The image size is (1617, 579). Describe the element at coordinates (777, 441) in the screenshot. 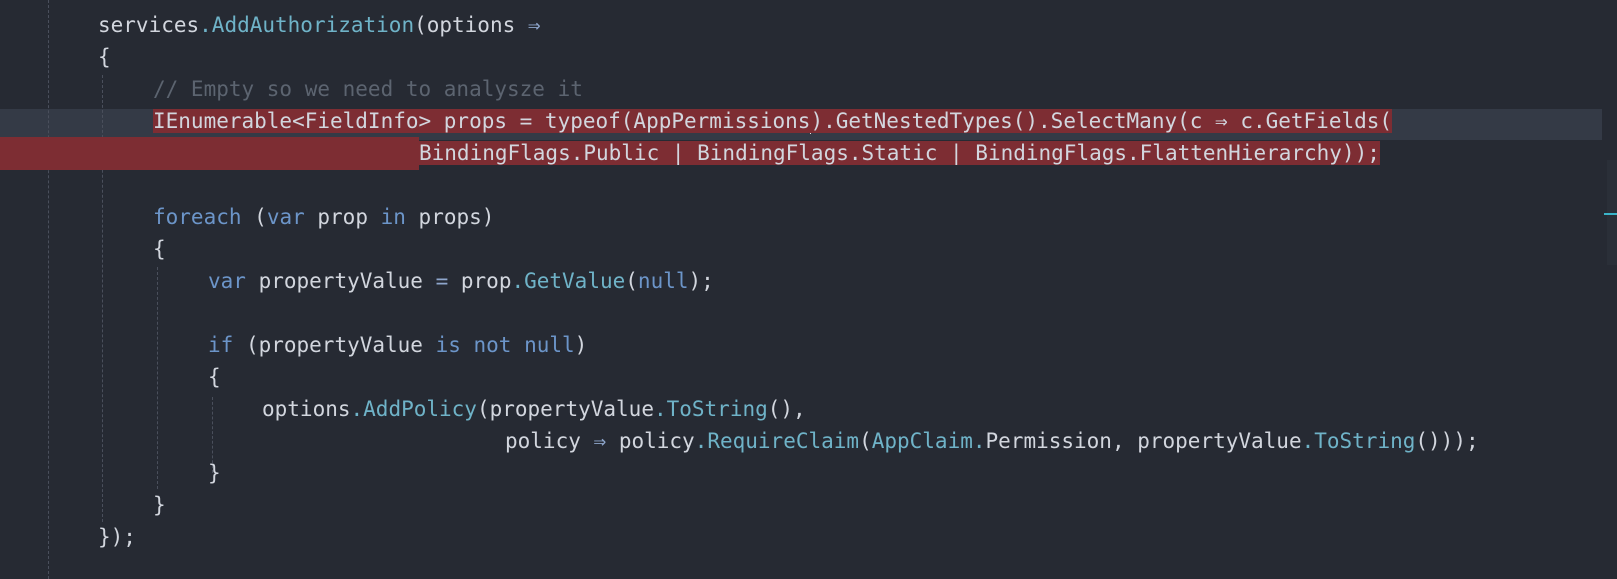

I see `code-token-method: .RequireClaim` at that location.